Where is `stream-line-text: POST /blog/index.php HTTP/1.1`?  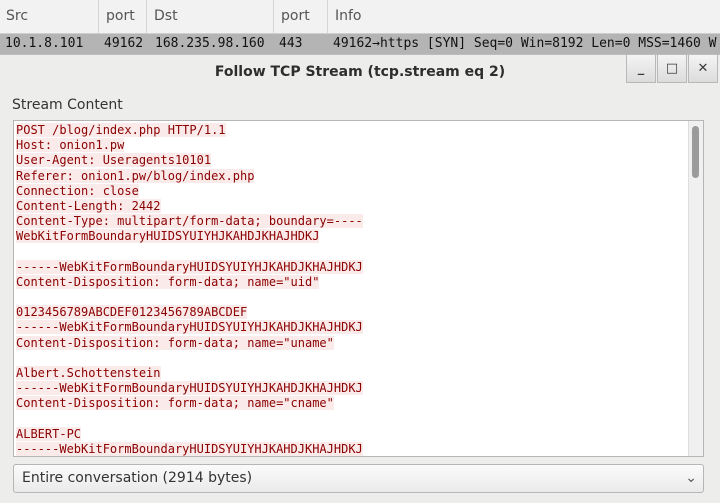 stream-line-text: POST /blog/index.php HTTP/1.1 is located at coordinates (121, 130).